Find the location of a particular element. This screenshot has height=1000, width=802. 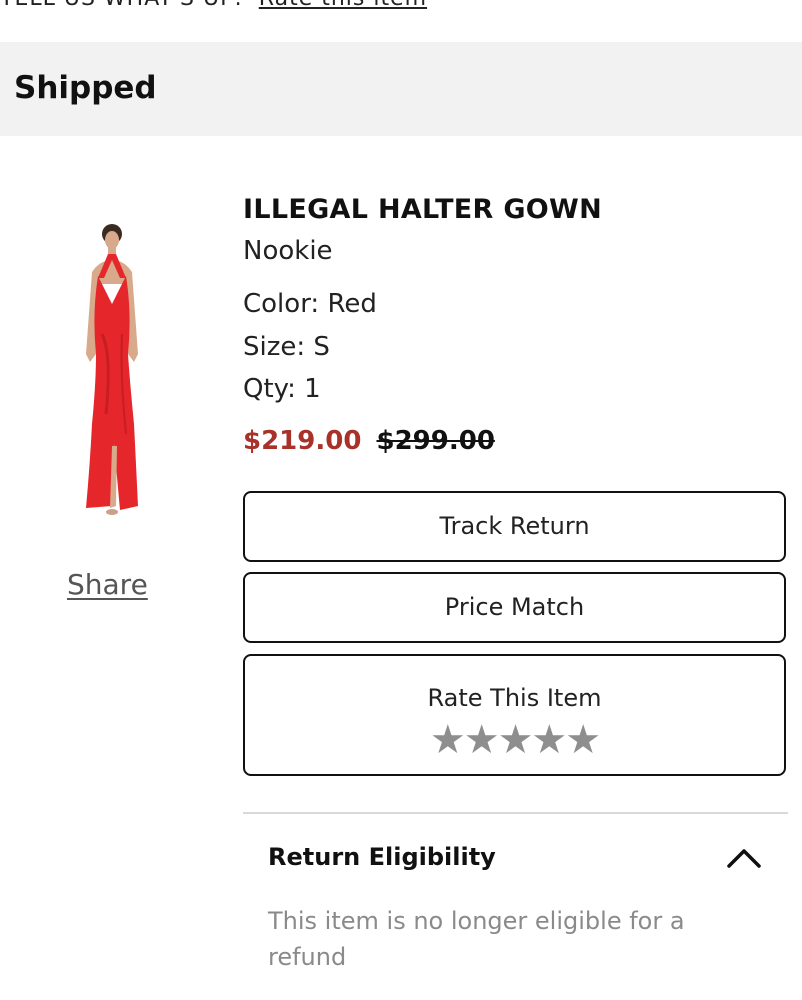

chevron-up-icon is located at coordinates (744, 857).